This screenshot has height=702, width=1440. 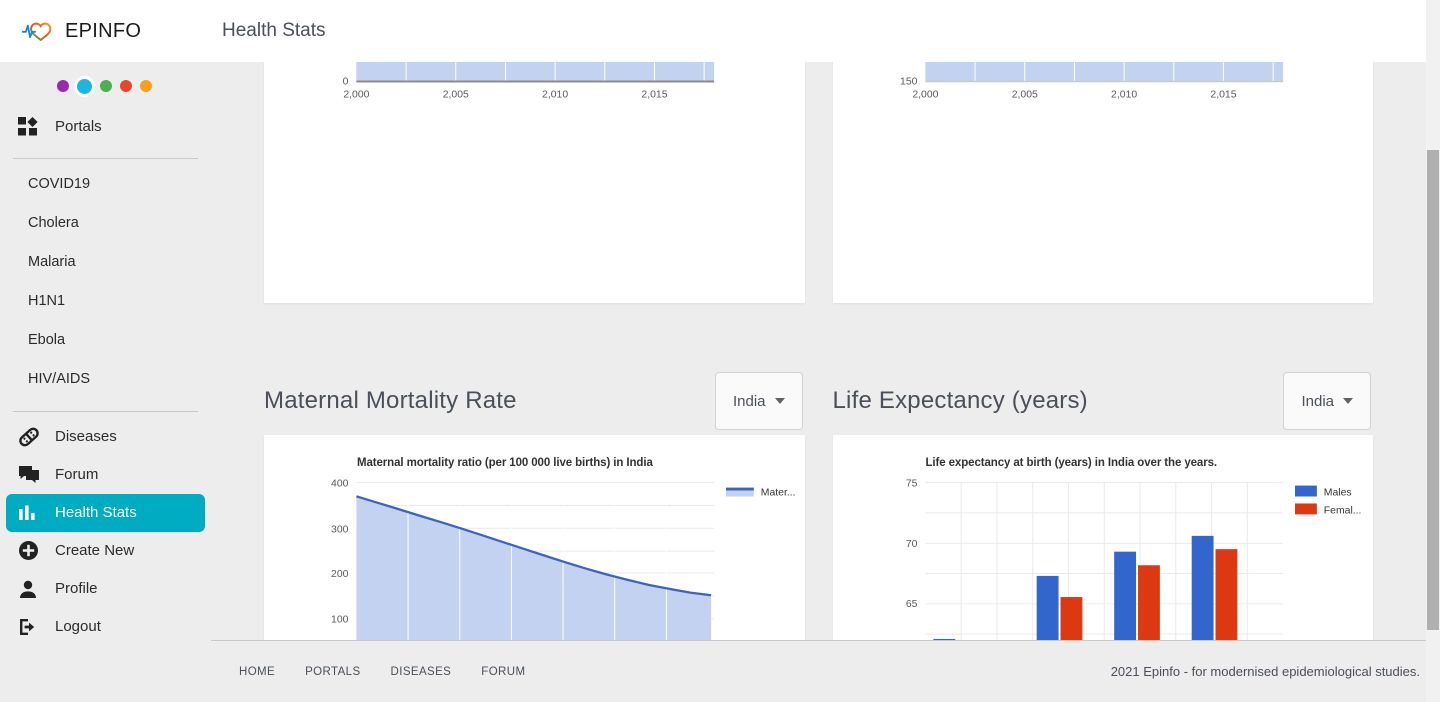 What do you see at coordinates (78, 126) in the screenshot?
I see `sidebar-item-label: Portals` at bounding box center [78, 126].